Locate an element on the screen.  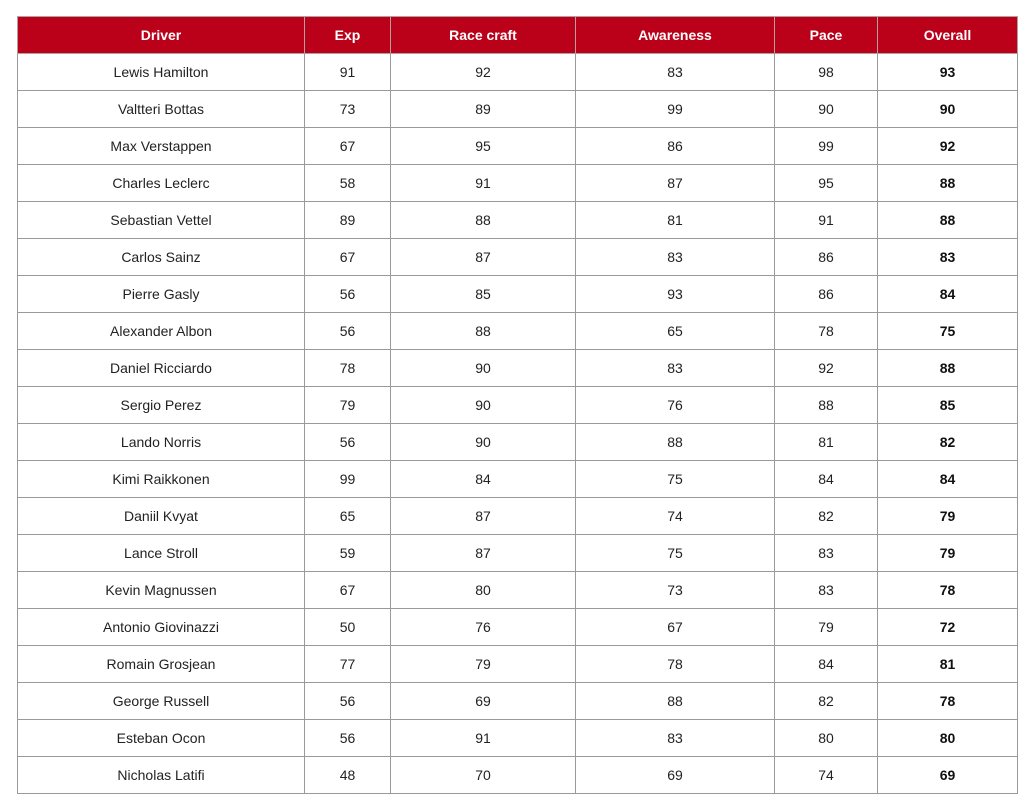
overall-cell: 84 is located at coordinates (947, 479).